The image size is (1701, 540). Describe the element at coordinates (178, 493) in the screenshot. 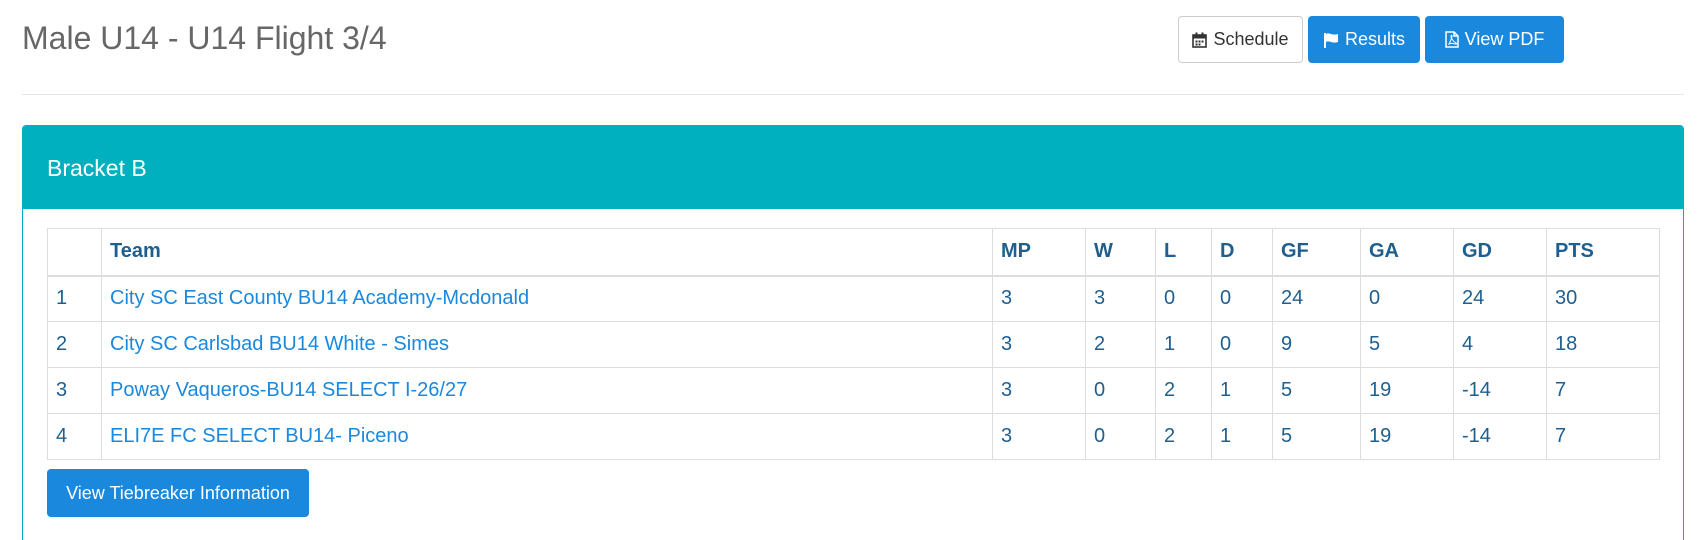

I see `view-tiebreaker-button: View Tiebreaker Information` at that location.